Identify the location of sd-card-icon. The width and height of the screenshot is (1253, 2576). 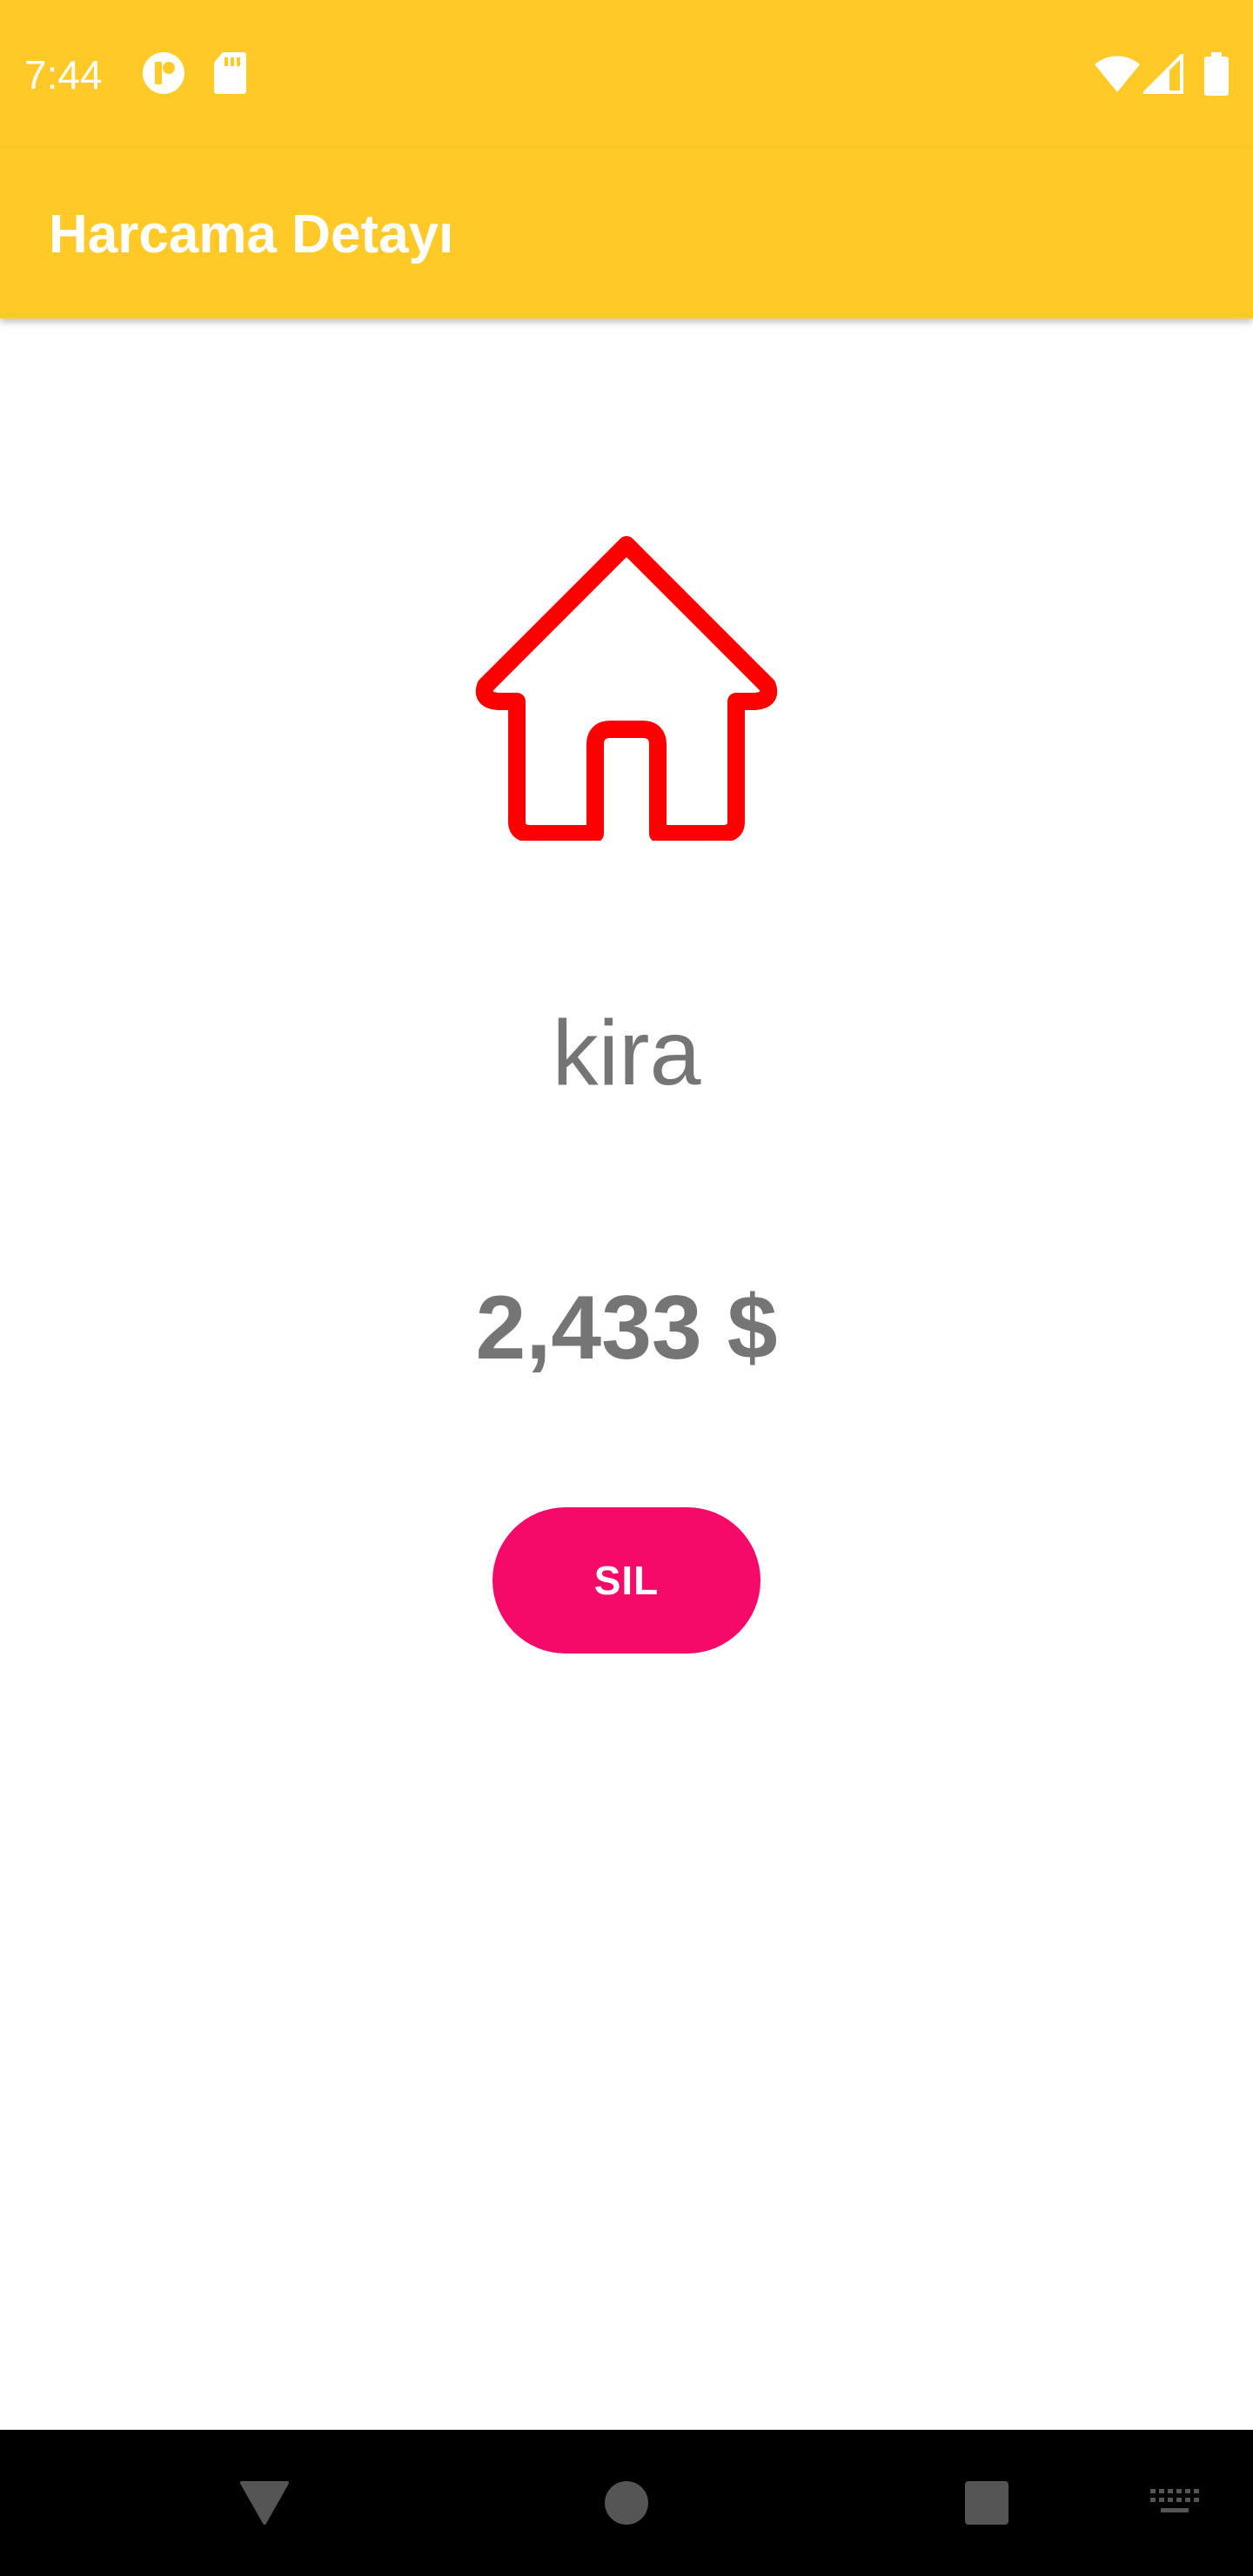
(230, 73).